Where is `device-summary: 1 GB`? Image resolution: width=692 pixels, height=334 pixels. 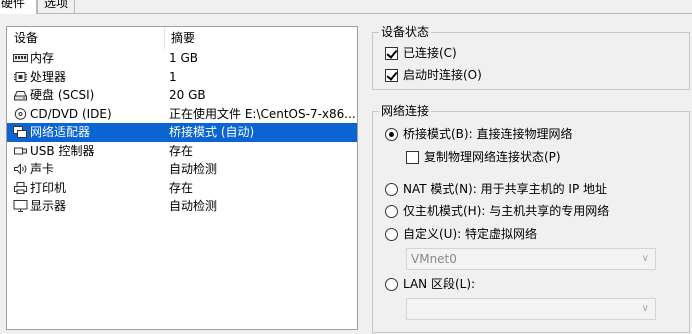 device-summary: 1 GB is located at coordinates (183, 58).